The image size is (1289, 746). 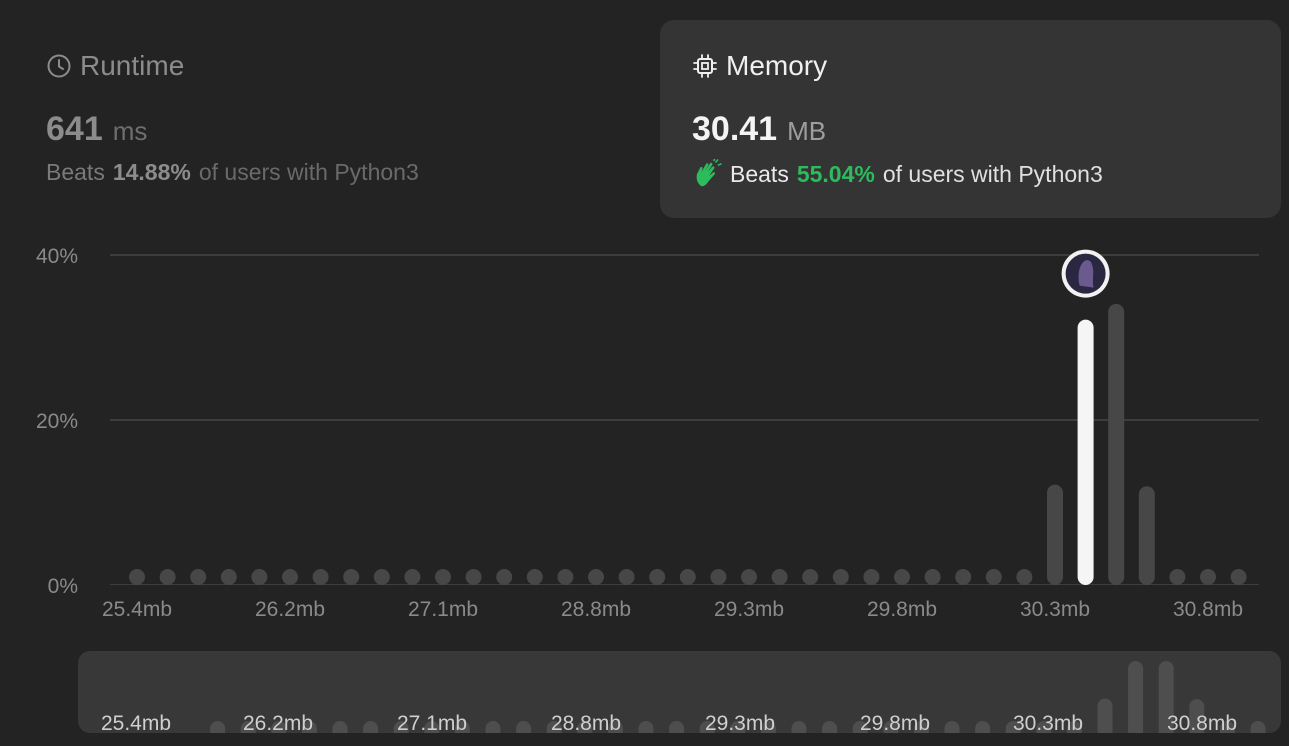 I want to click on mini-x-tick-label: 27.1mb, so click(x=432, y=722).